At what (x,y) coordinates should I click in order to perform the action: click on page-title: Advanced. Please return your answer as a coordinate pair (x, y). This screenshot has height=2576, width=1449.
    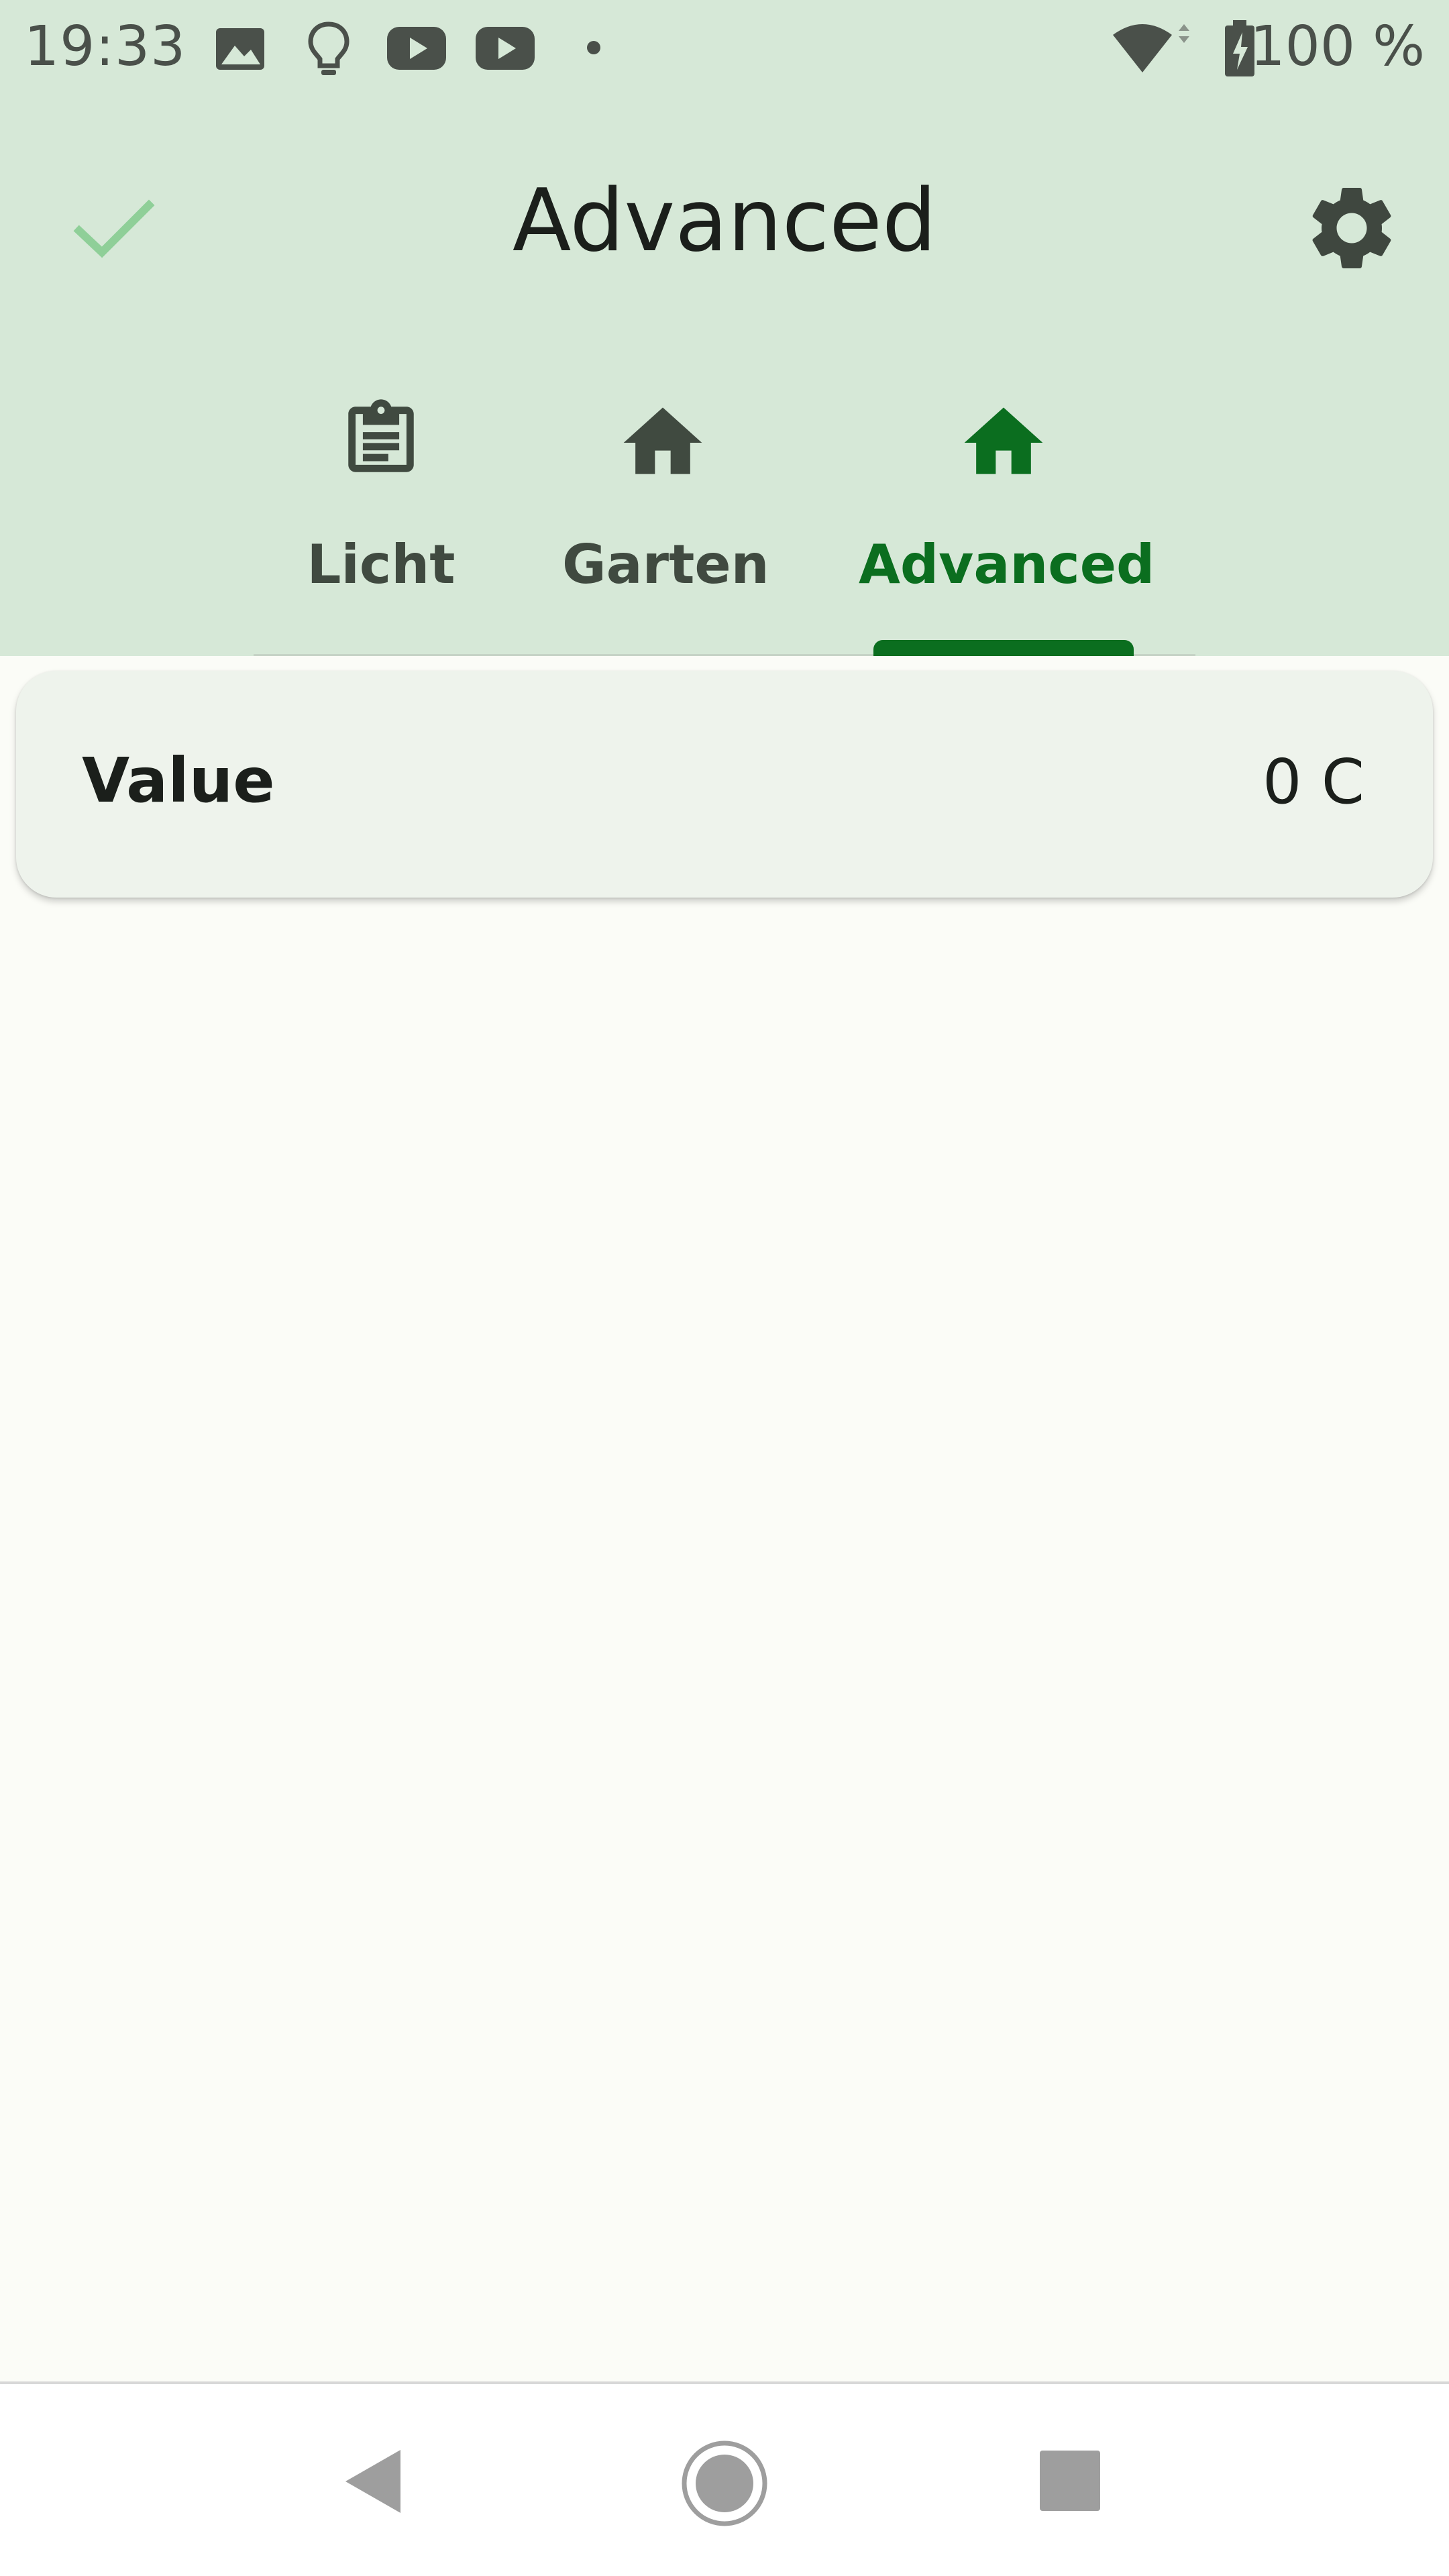
    Looking at the image, I should click on (724, 221).